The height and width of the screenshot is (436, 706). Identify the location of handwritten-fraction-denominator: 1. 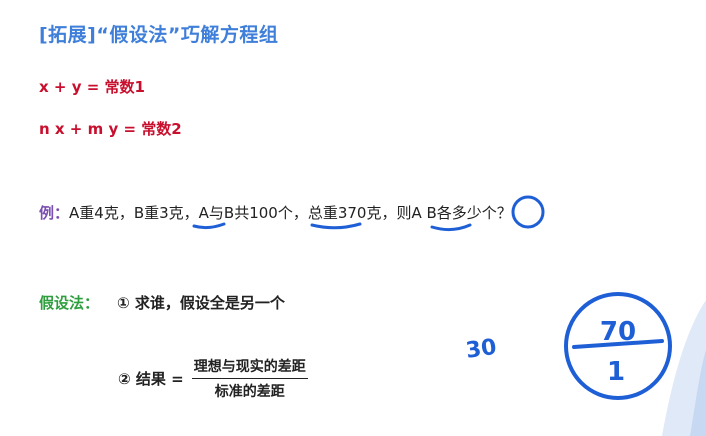
(616, 372).